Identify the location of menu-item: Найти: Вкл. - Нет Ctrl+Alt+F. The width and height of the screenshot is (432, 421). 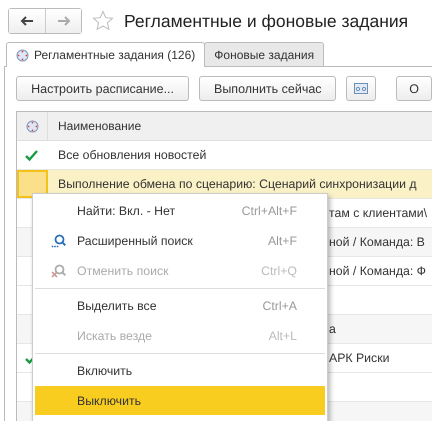
(180, 211).